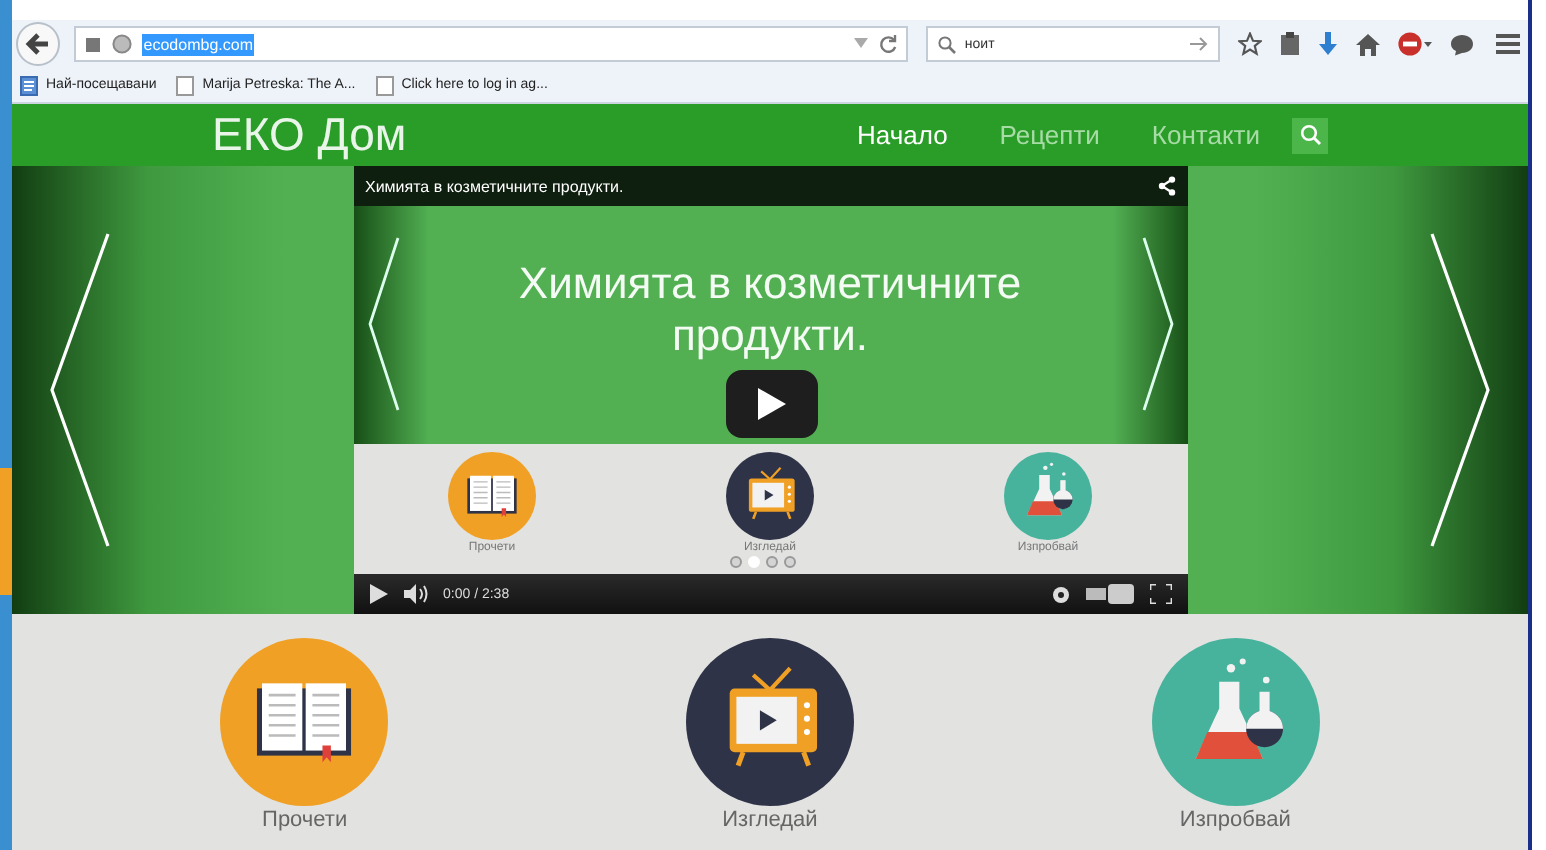  Describe the element at coordinates (29, 85) in the screenshot. I see `document-icon` at that location.